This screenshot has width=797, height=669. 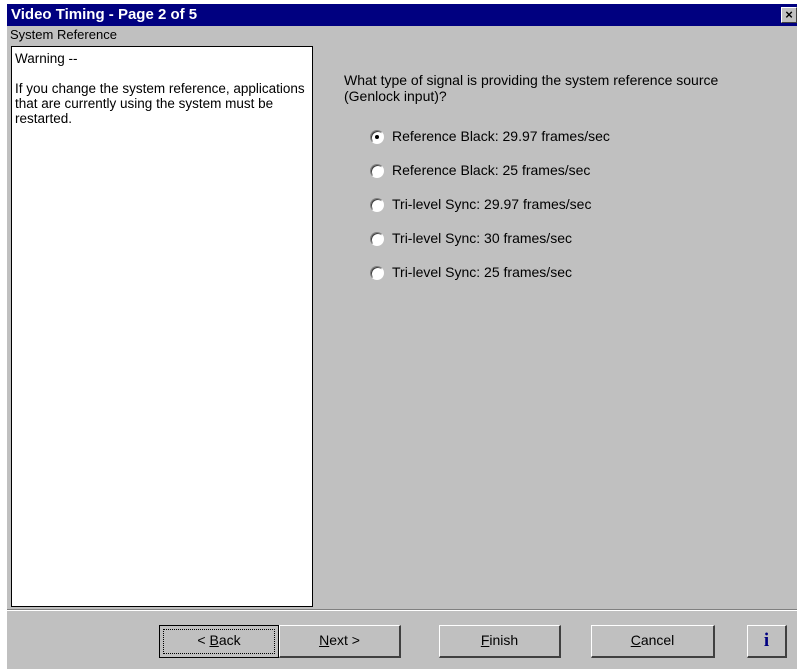 I want to click on option-label: Tri-level Sync: 30 frames/sec, so click(x=482, y=238).